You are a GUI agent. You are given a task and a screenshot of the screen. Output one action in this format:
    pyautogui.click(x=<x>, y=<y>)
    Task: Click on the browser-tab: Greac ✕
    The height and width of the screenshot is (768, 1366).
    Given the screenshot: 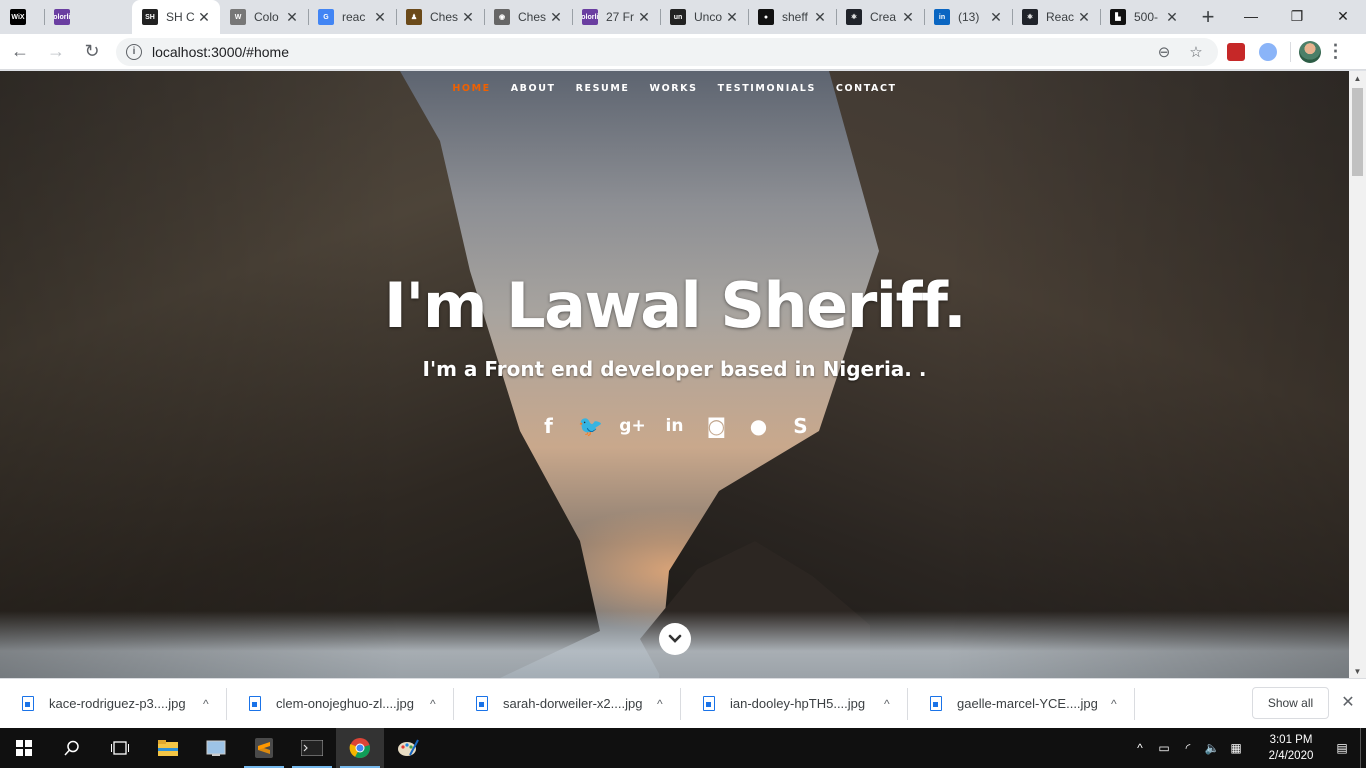 What is the action you would take?
    pyautogui.click(x=352, y=17)
    